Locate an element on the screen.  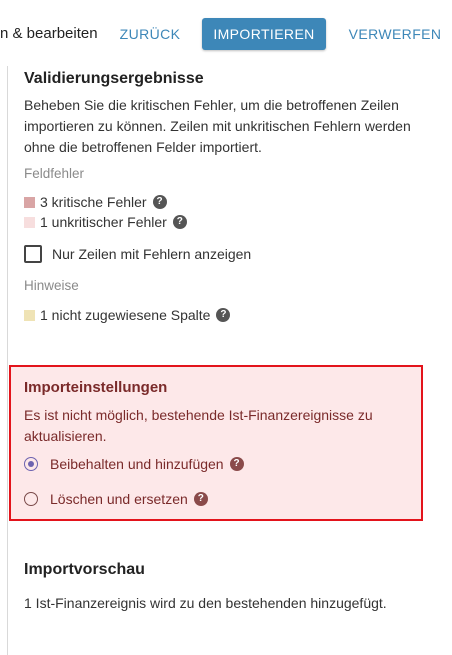
noncritical-errors-label: 1 unkritischer Fehler is located at coordinates (103, 222).